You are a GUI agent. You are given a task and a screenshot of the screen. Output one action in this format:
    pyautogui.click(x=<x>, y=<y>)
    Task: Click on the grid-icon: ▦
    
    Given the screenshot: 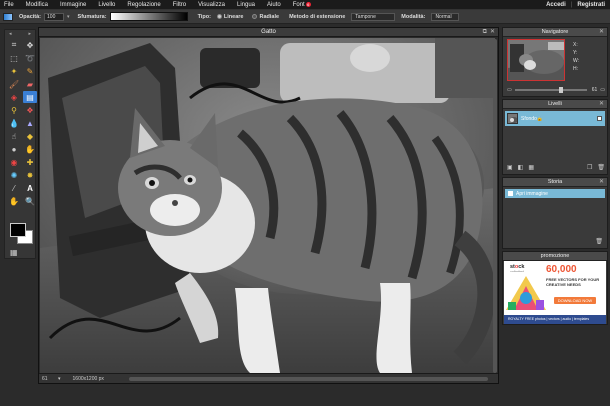 What is the action you would take?
    pyautogui.click(x=14, y=252)
    